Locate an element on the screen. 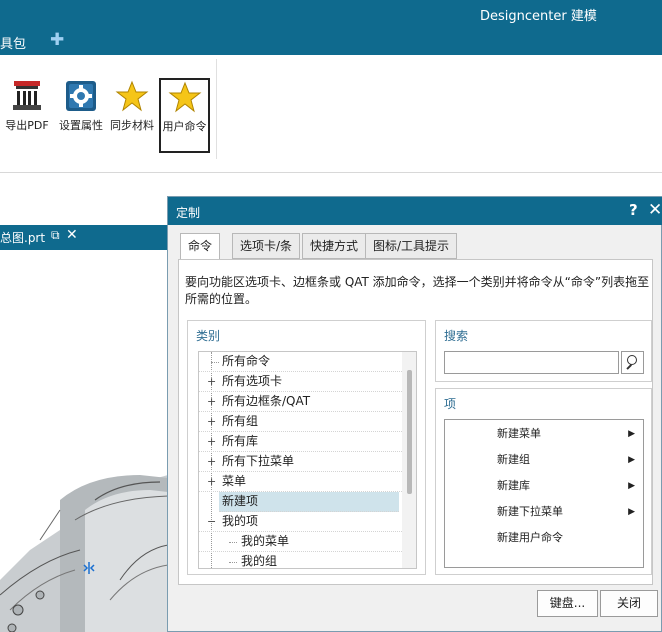  tab-toolbox: 具包 is located at coordinates (13, 42).